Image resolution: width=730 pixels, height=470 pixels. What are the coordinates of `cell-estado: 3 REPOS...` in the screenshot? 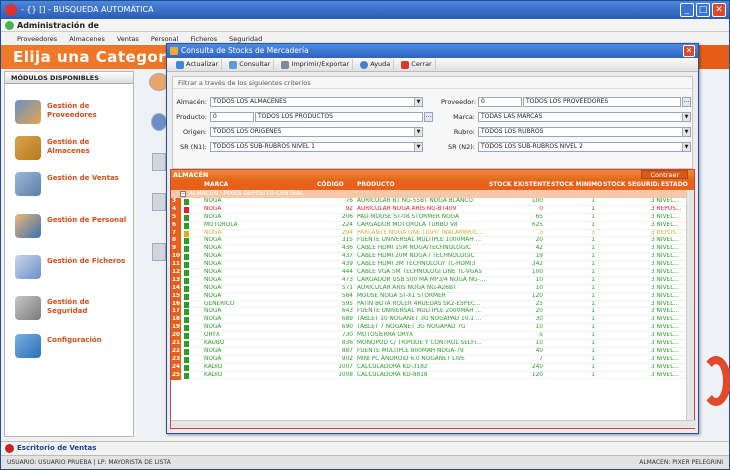 It's located at (666, 232).